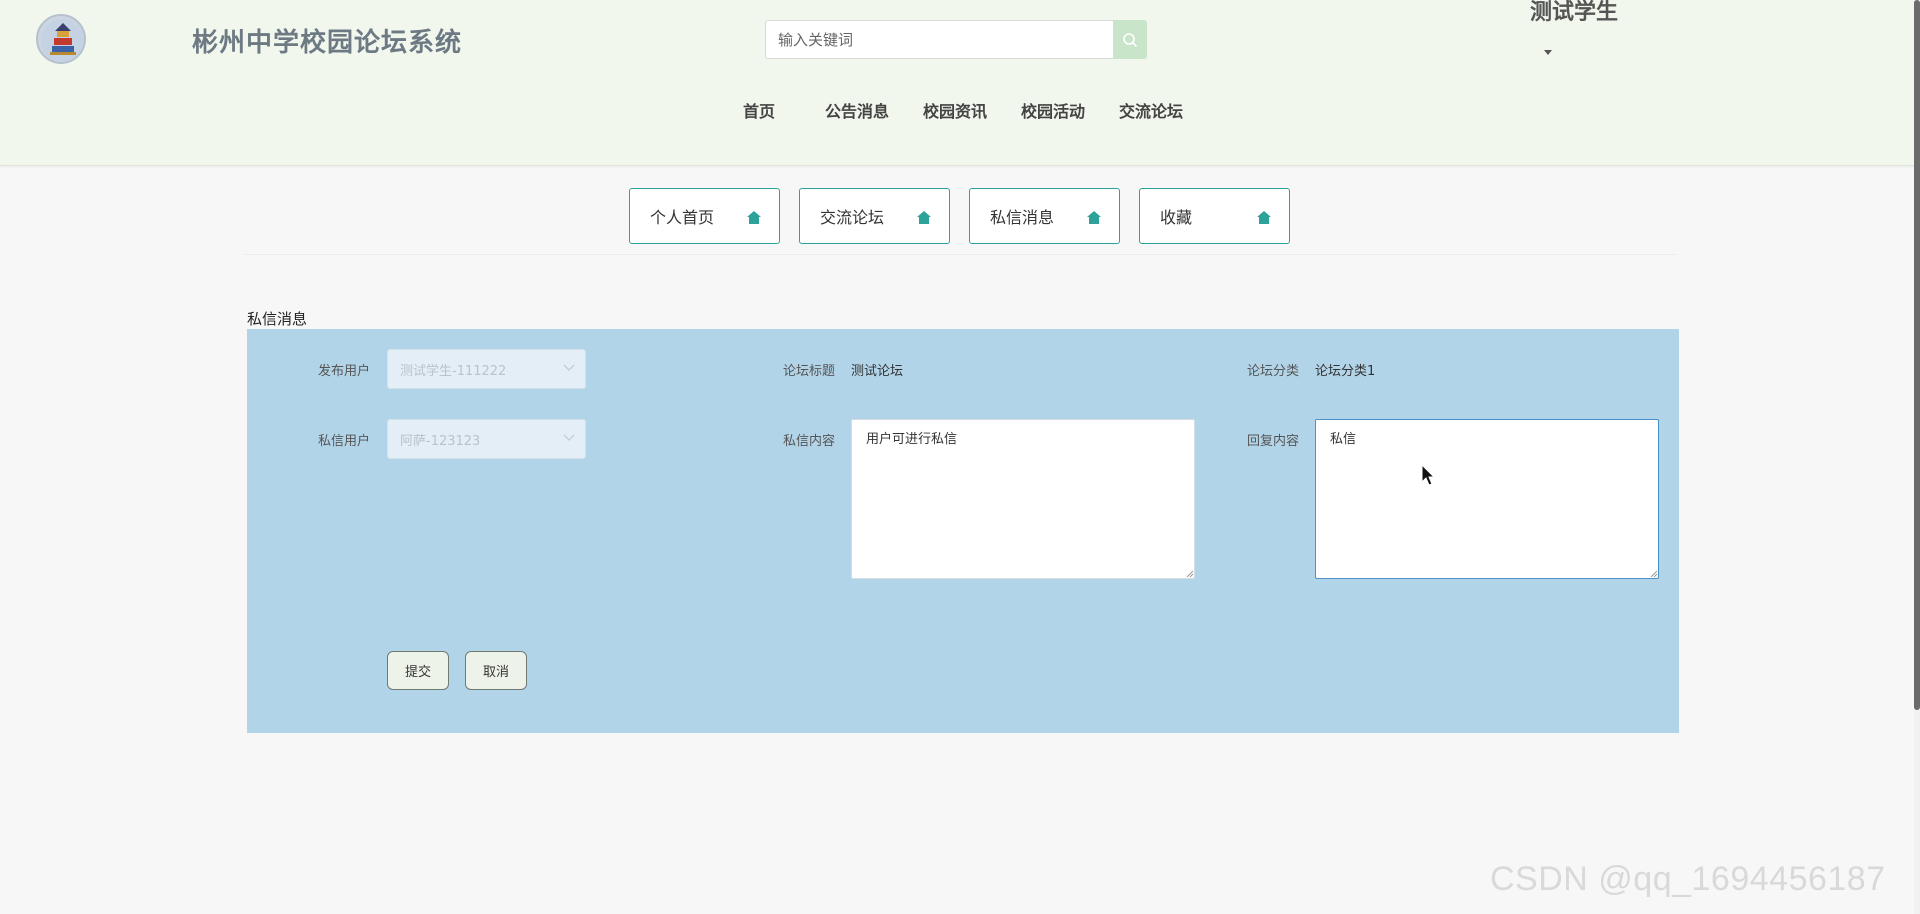 The height and width of the screenshot is (914, 1920). Describe the element at coordinates (1023, 499) in the screenshot. I see `message-content-textarea: 用户可进行私信` at that location.